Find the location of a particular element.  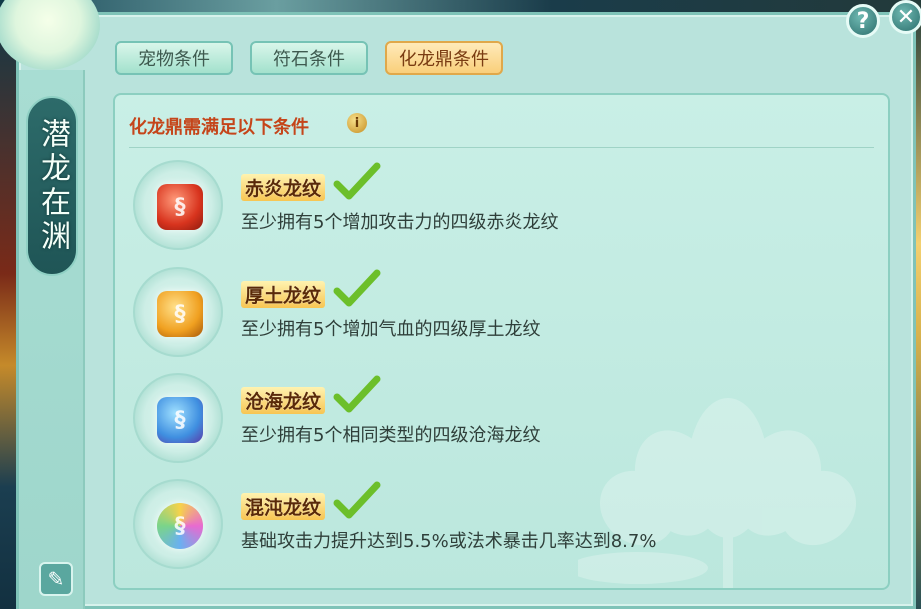

condition-description: 至少拥有5个相同类型的四级沧海龙纹 is located at coordinates (391, 435).